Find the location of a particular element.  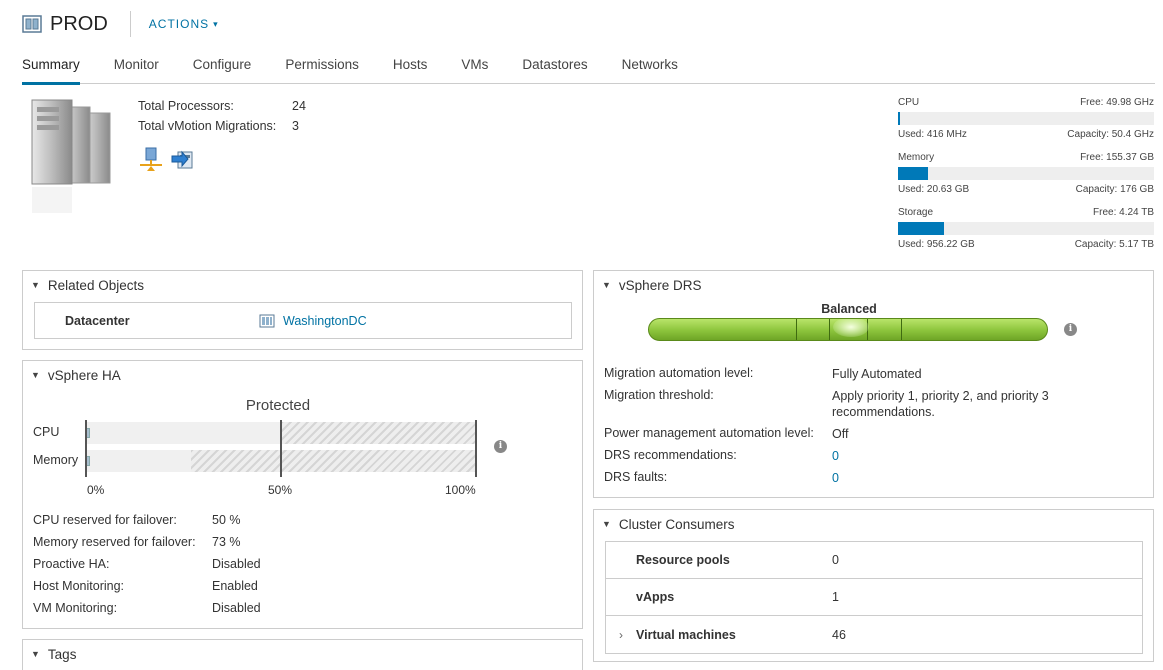

host-network-icon is located at coordinates (151, 159).